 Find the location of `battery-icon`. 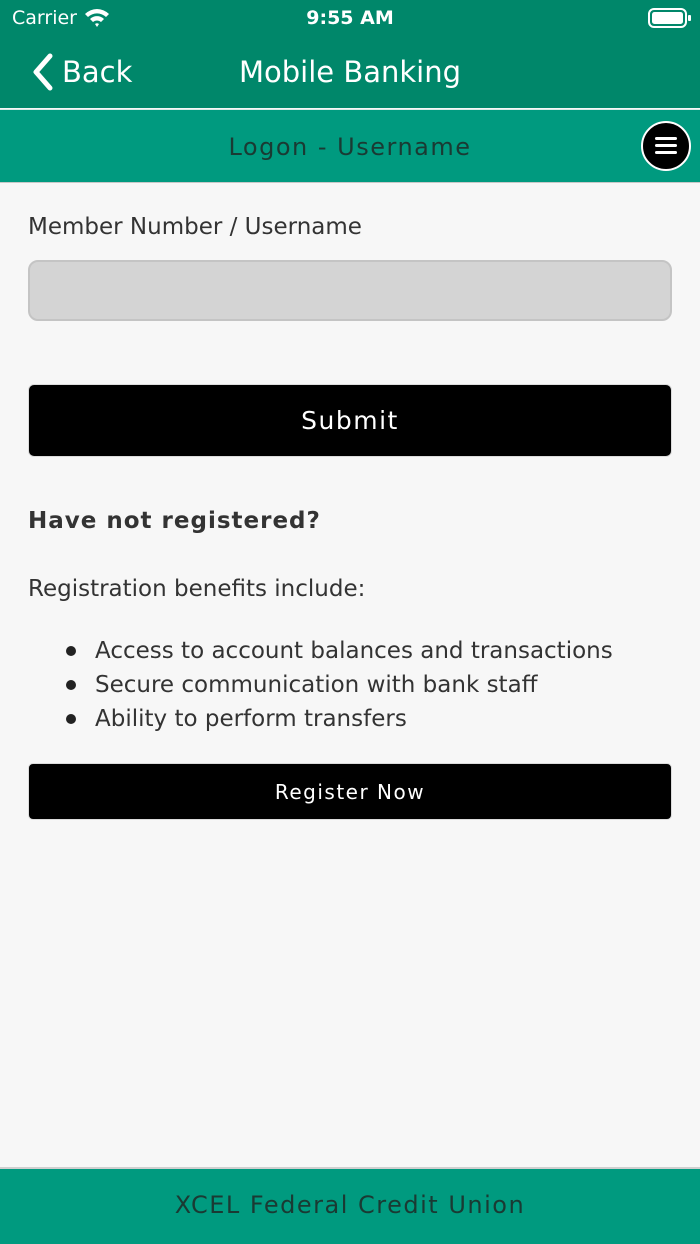

battery-icon is located at coordinates (669, 18).